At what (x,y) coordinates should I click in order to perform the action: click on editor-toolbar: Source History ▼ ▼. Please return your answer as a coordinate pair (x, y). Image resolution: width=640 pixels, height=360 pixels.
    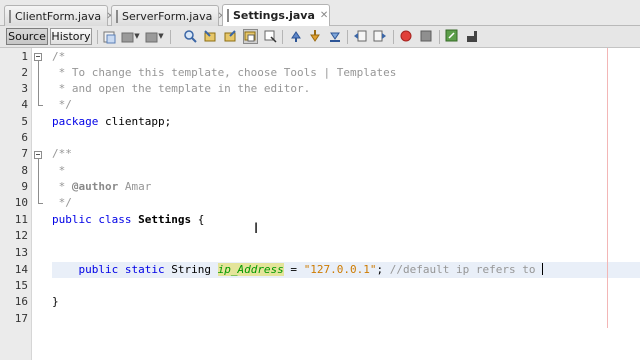
    Looking at the image, I should click on (320, 37).